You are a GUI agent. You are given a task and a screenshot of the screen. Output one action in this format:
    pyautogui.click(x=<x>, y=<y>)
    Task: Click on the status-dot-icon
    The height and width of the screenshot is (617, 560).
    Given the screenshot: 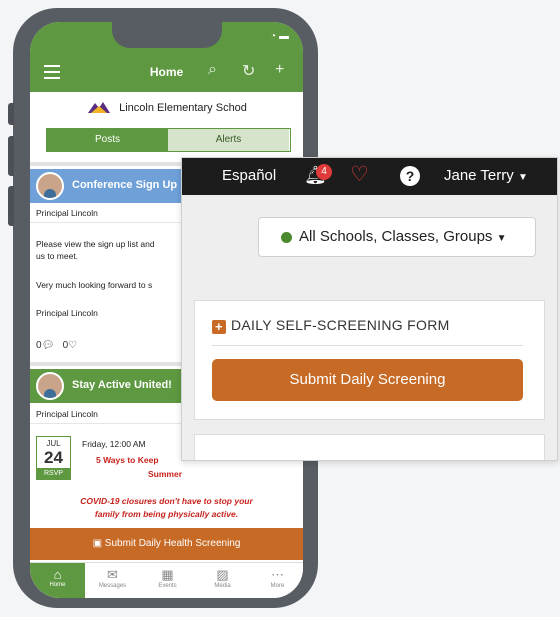 What is the action you would take?
    pyautogui.click(x=286, y=237)
    